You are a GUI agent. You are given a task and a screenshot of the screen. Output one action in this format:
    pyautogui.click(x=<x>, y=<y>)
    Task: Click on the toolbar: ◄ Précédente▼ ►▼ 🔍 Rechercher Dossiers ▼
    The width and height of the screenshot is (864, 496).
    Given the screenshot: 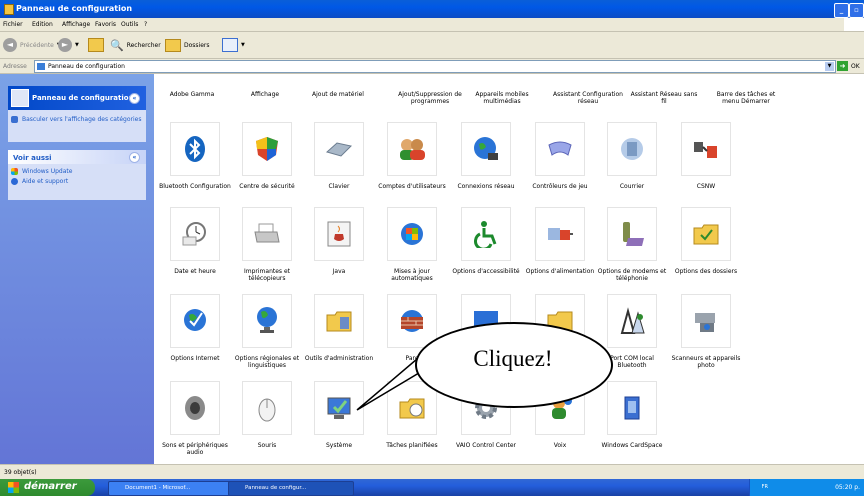 What is the action you would take?
    pyautogui.click(x=432, y=45)
    